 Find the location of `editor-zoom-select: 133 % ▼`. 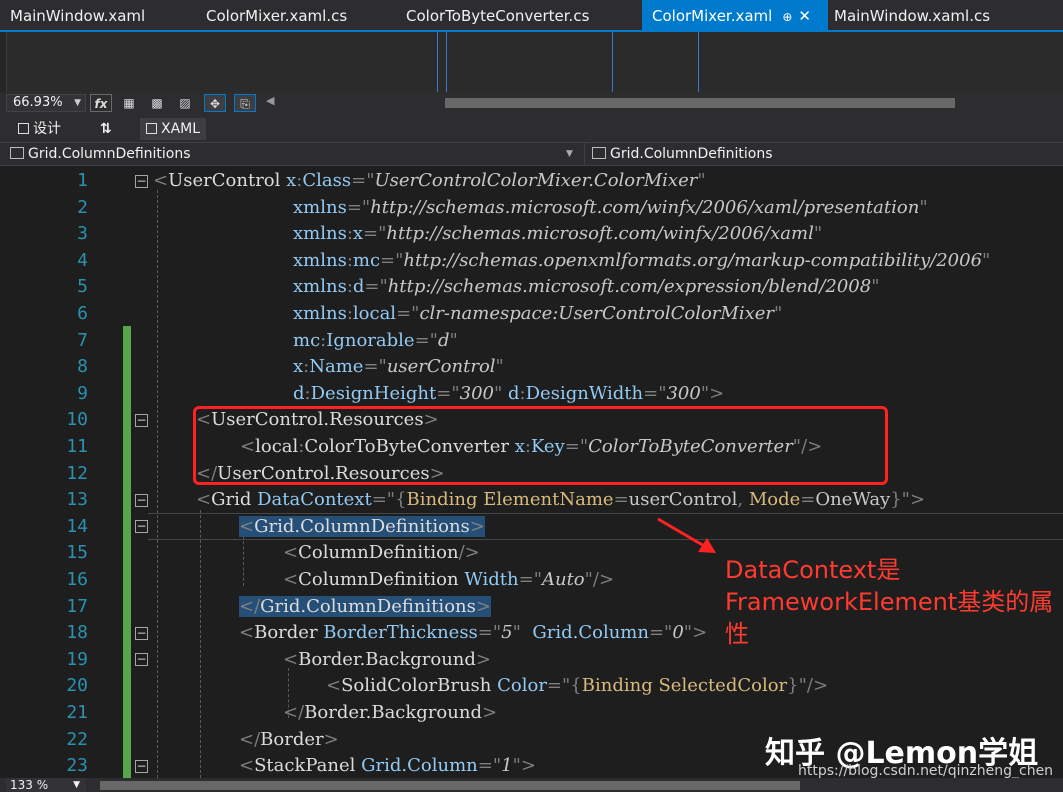

editor-zoom-select: 133 % ▼ is located at coordinates (46, 785).